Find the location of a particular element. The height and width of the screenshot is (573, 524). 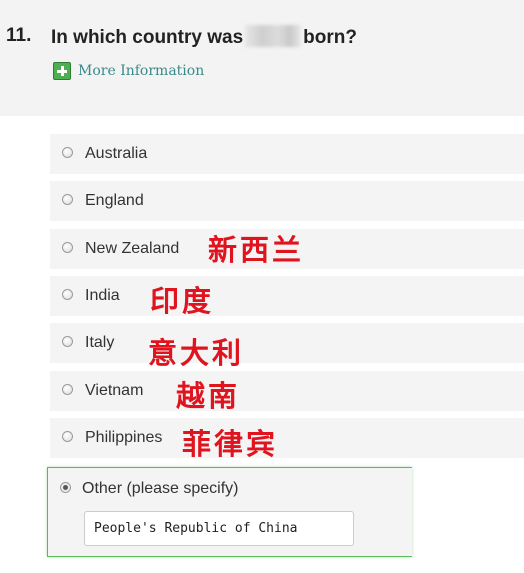

option-label: Philippines is located at coordinates (124, 437).